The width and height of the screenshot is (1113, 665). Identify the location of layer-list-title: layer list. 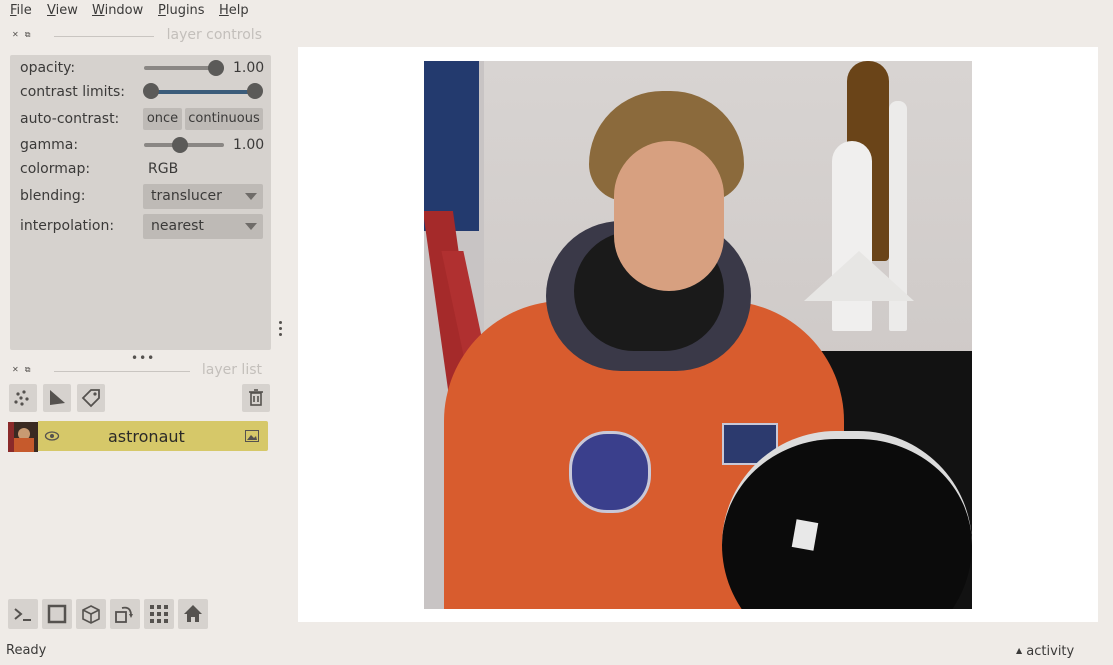
(231, 370).